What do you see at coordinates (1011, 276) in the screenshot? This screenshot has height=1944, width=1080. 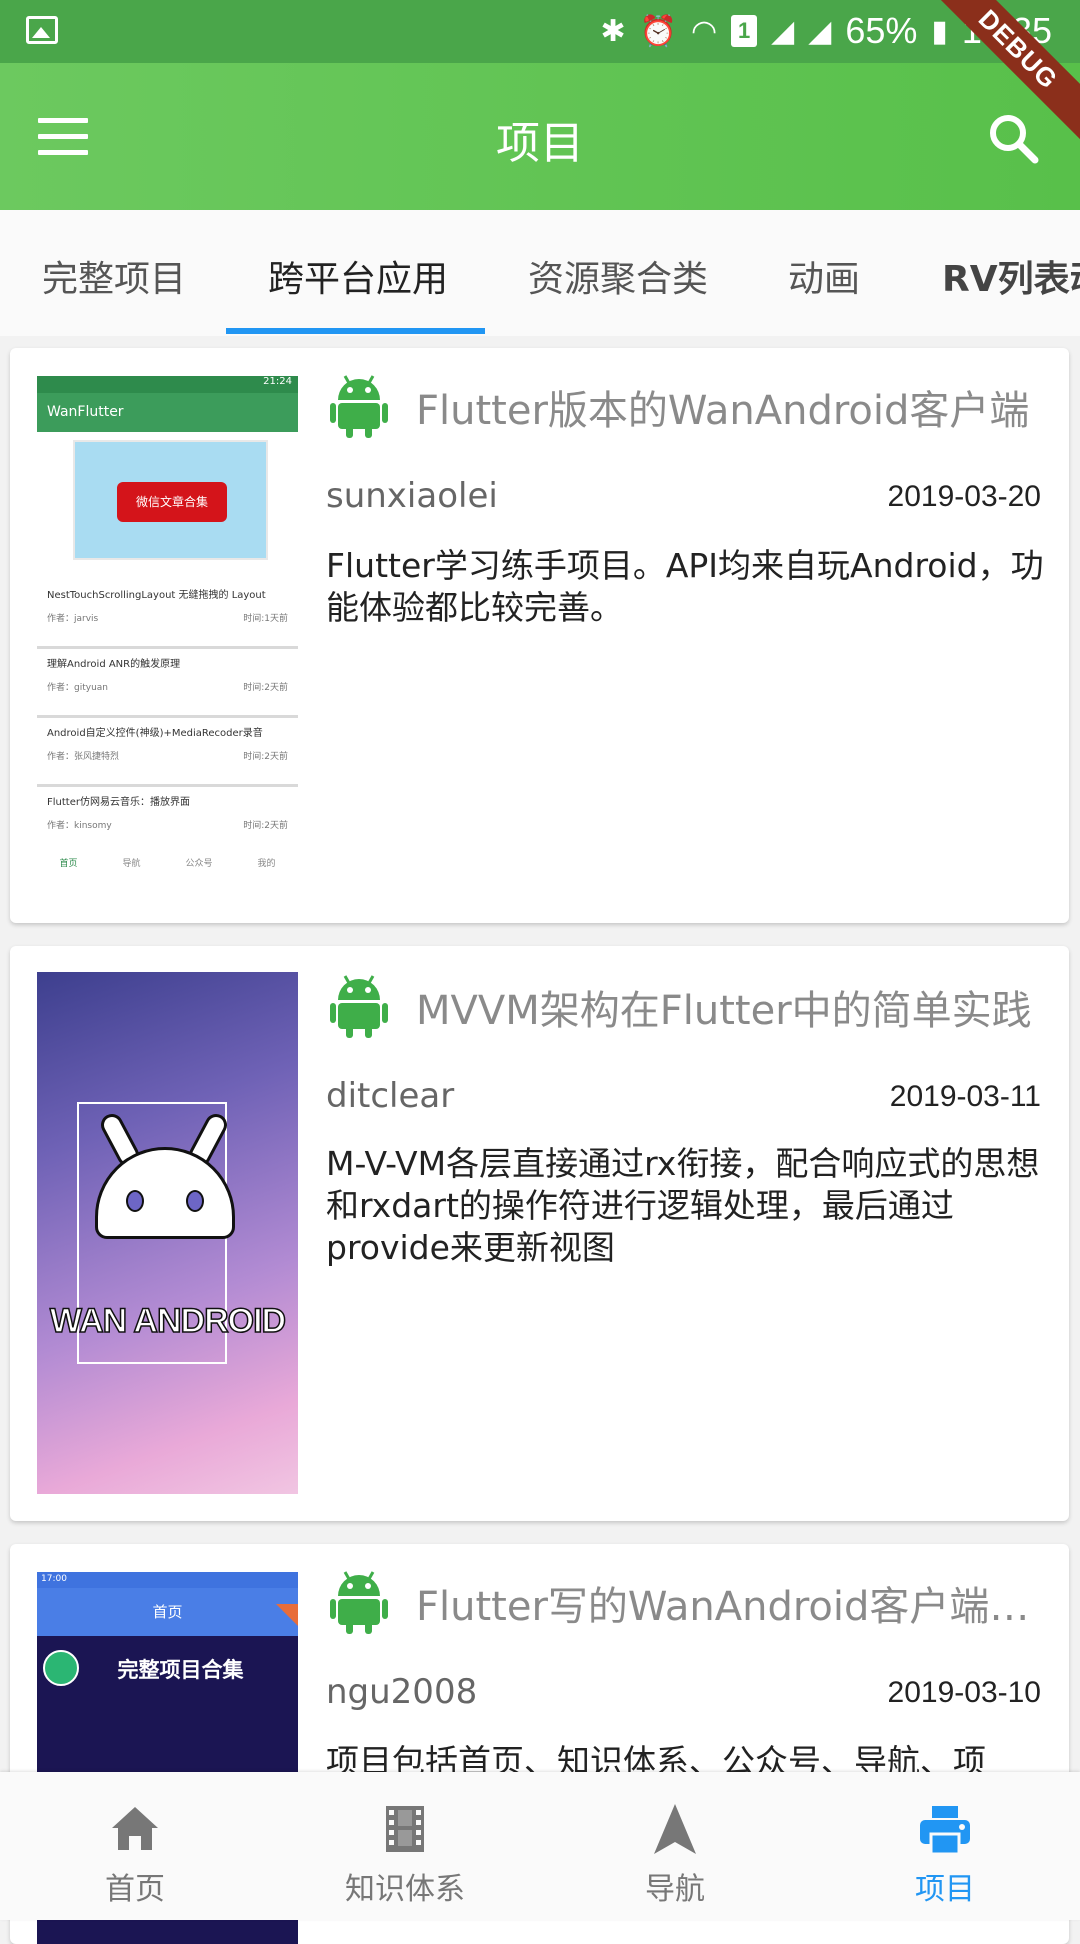 I see `tab-rv-list: RV列表动` at bounding box center [1011, 276].